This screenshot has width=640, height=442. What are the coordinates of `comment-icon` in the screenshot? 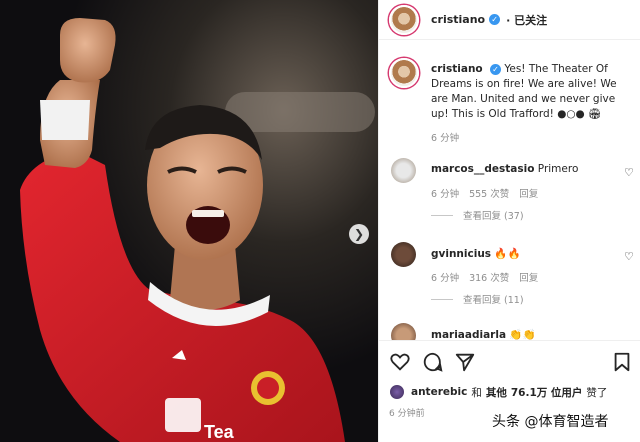 It's located at (433, 362).